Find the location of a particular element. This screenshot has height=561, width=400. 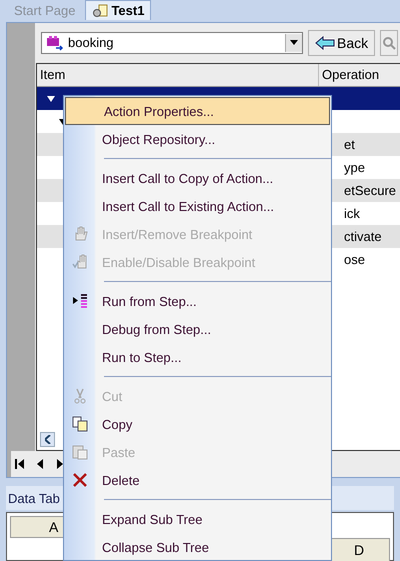

operation-cell-text: et is located at coordinates (349, 144).